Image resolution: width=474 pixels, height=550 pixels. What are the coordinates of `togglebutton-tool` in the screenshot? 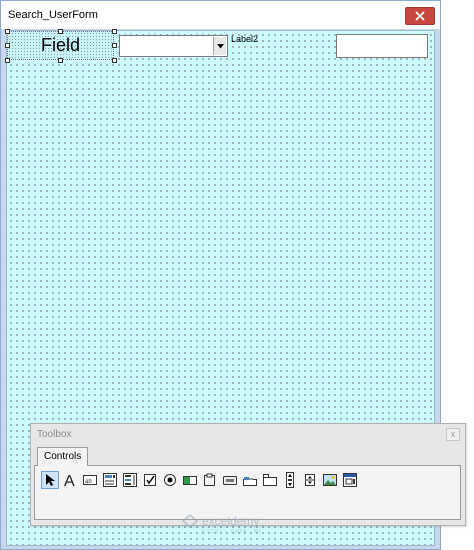 It's located at (190, 480).